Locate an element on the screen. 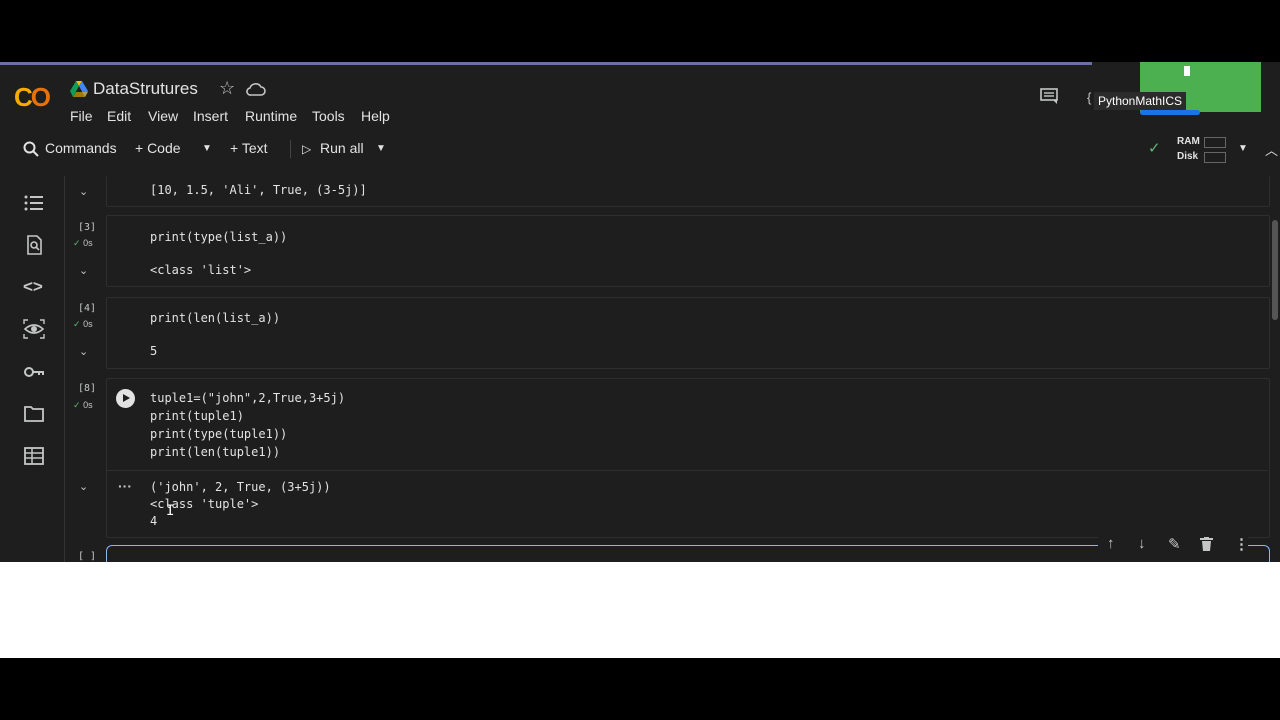 This screenshot has height=720, width=1280. search-icon is located at coordinates (31, 149).